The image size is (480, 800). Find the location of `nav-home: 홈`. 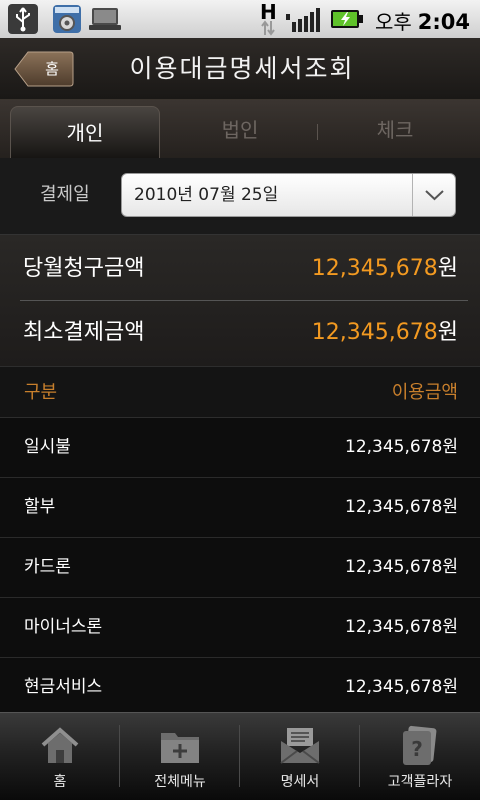

nav-home: 홈 is located at coordinates (60, 756).